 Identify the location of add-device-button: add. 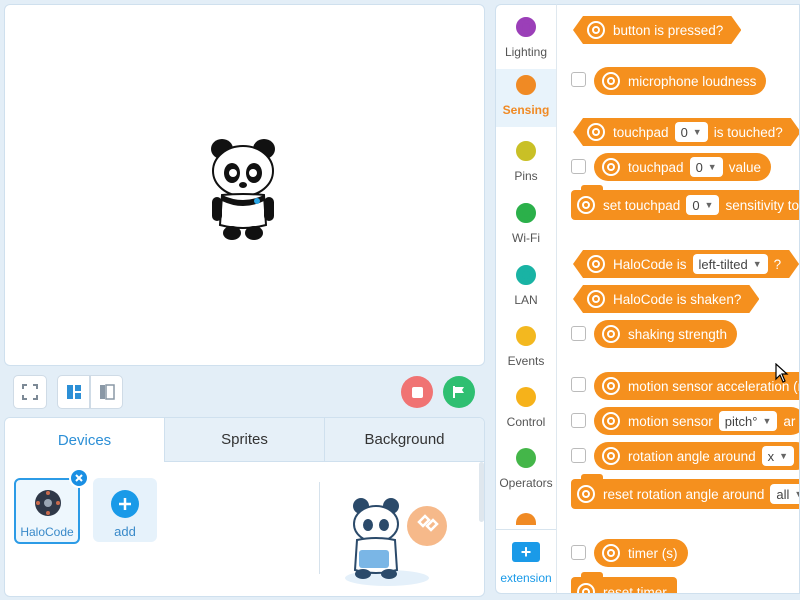
(125, 510).